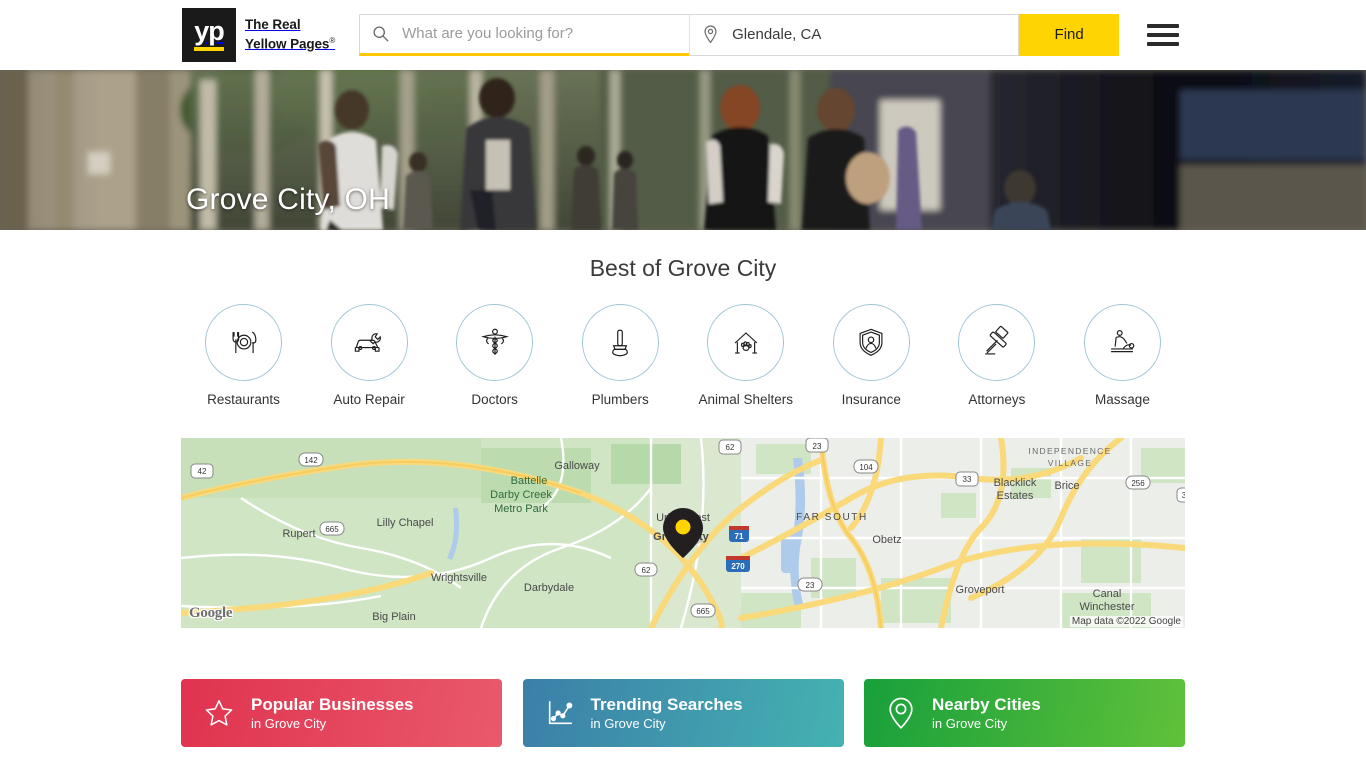 The image size is (1366, 768). What do you see at coordinates (997, 399) in the screenshot?
I see `category-label: Attorneys` at bounding box center [997, 399].